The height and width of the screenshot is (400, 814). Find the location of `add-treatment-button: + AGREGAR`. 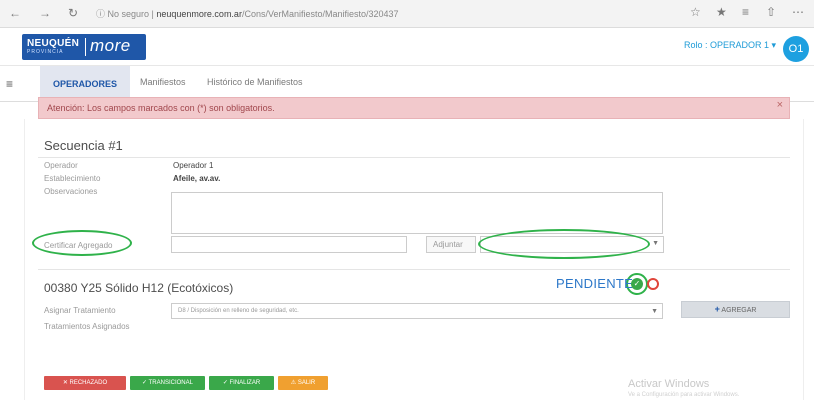

add-treatment-button: + AGREGAR is located at coordinates (735, 309).